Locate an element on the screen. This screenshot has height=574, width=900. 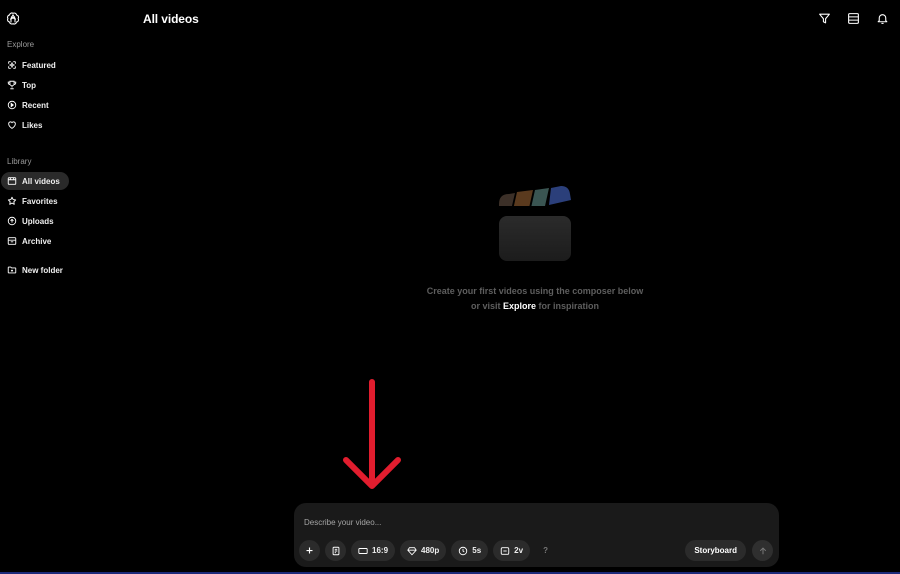
upload-icon is located at coordinates (12, 221).